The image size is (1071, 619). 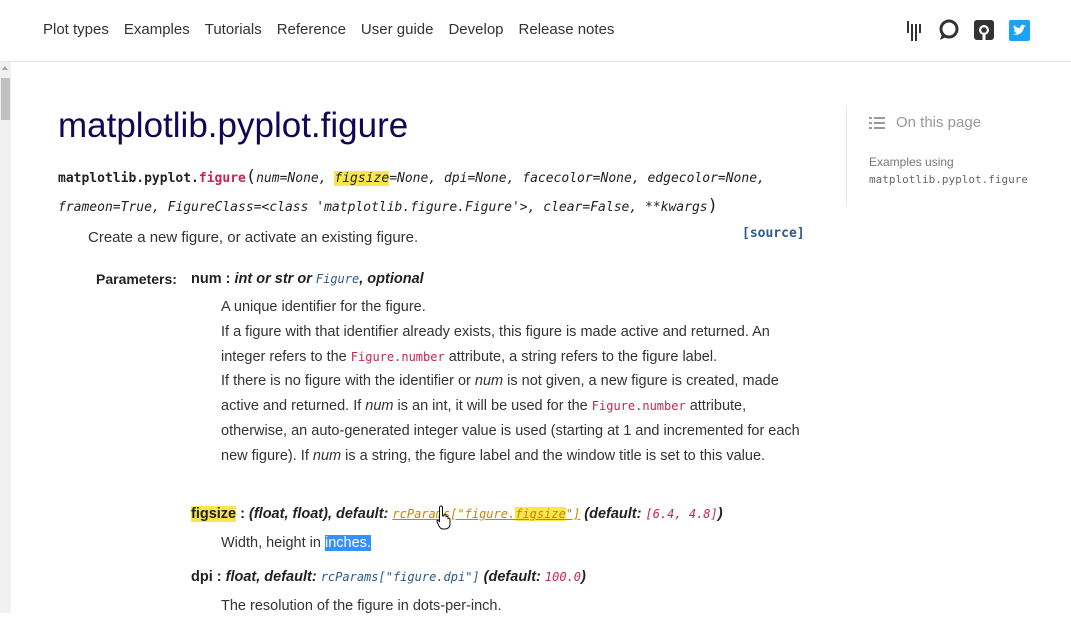 What do you see at coordinates (321, 514) in the screenshot?
I see `param-figsize-type: (float, float), default:` at bounding box center [321, 514].